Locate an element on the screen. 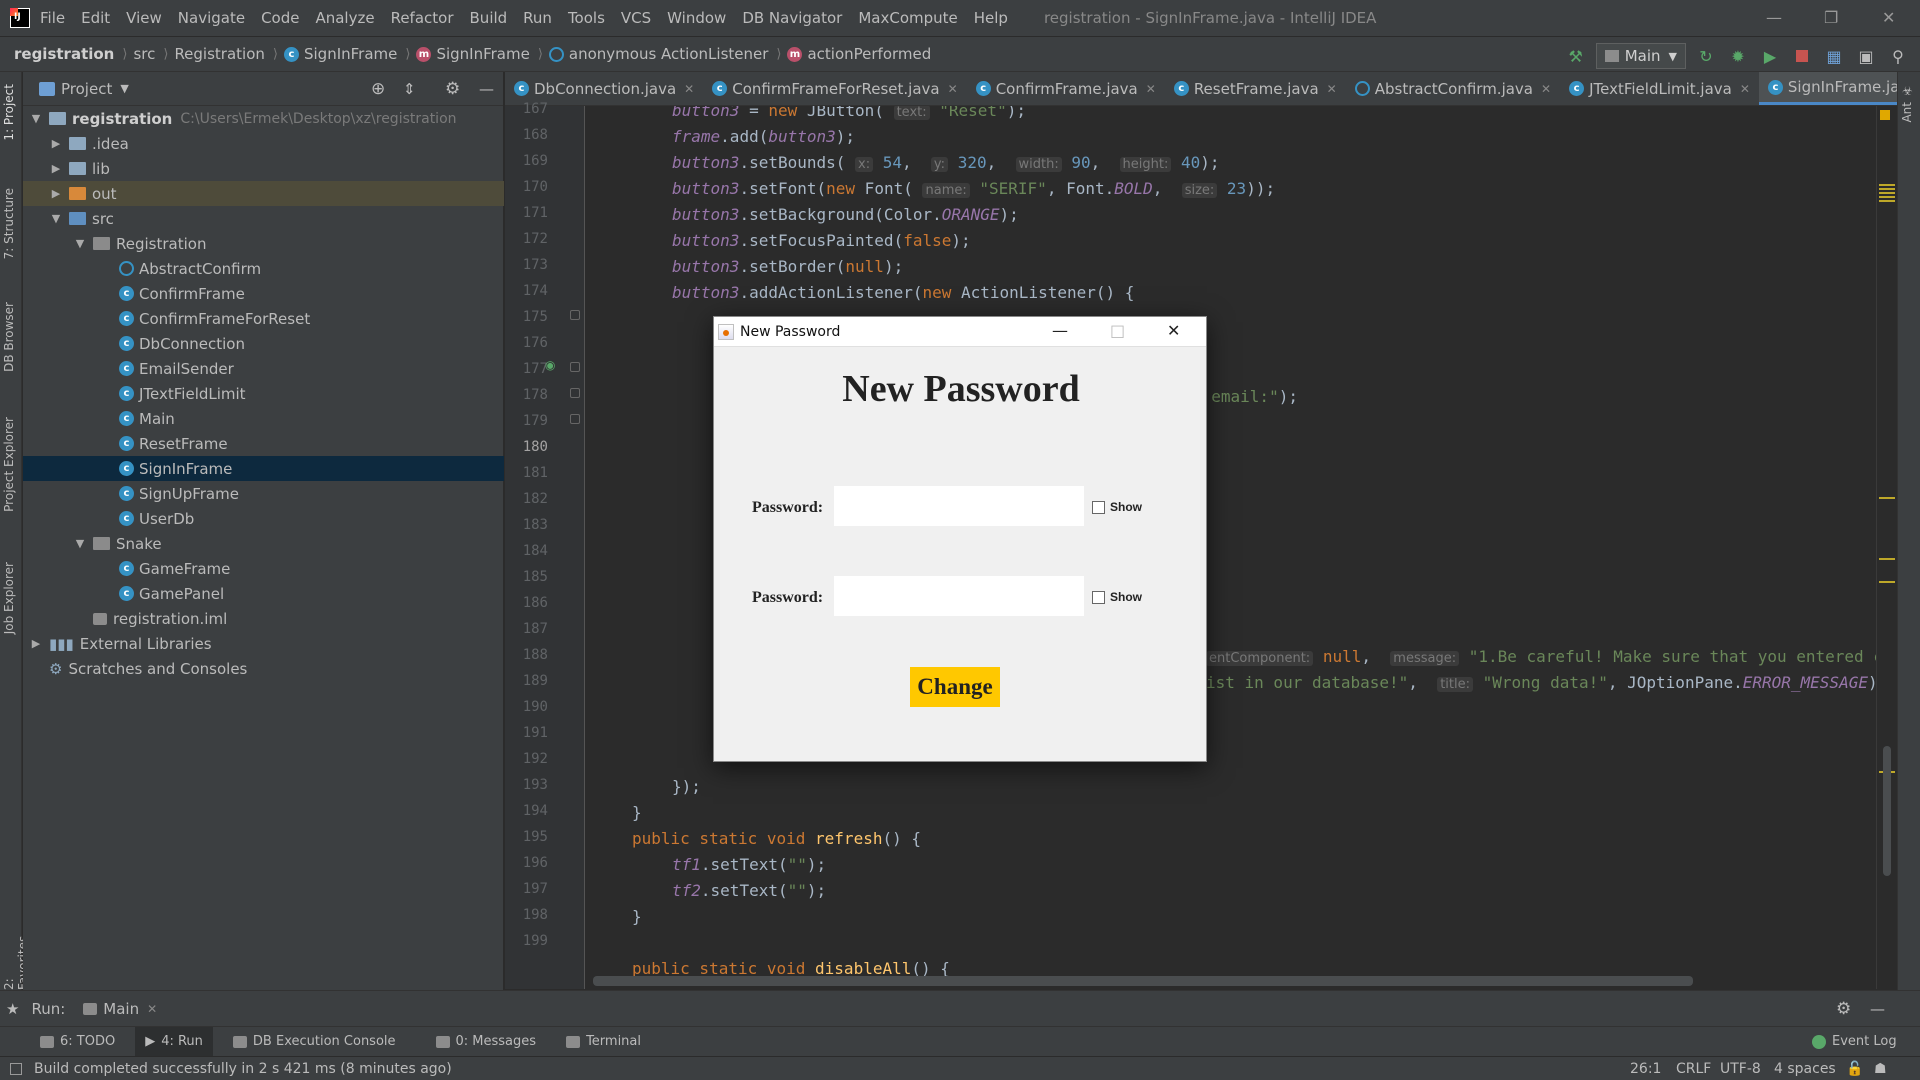  tree-item-emailsender: c EmailSender is located at coordinates (263, 368).